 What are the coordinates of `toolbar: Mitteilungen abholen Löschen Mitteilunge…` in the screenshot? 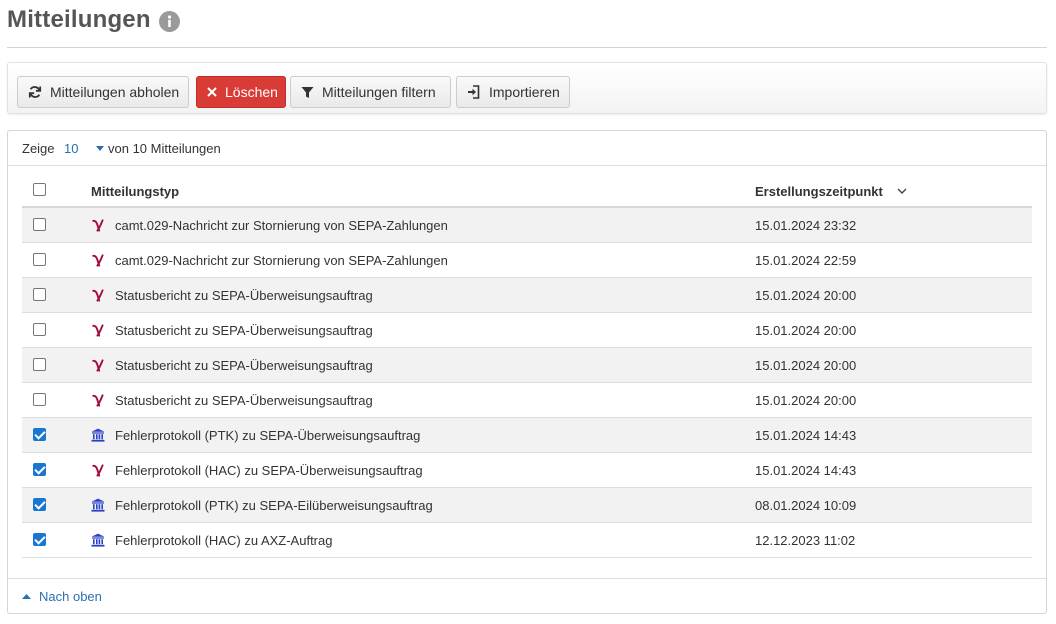 It's located at (527, 88).